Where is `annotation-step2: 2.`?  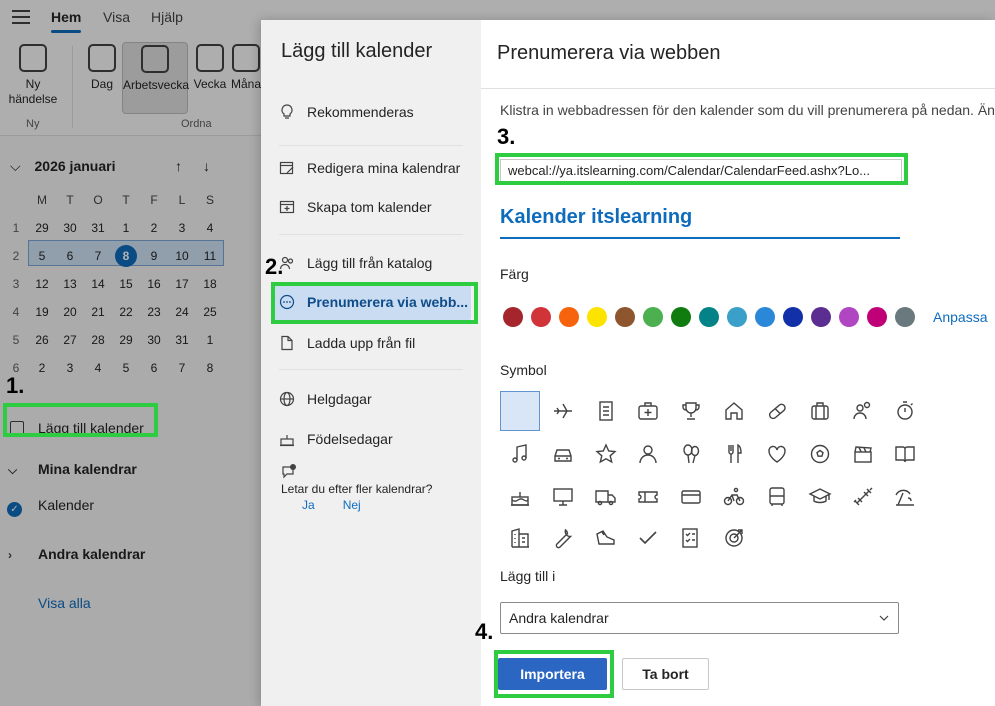 annotation-step2: 2. is located at coordinates (274, 266).